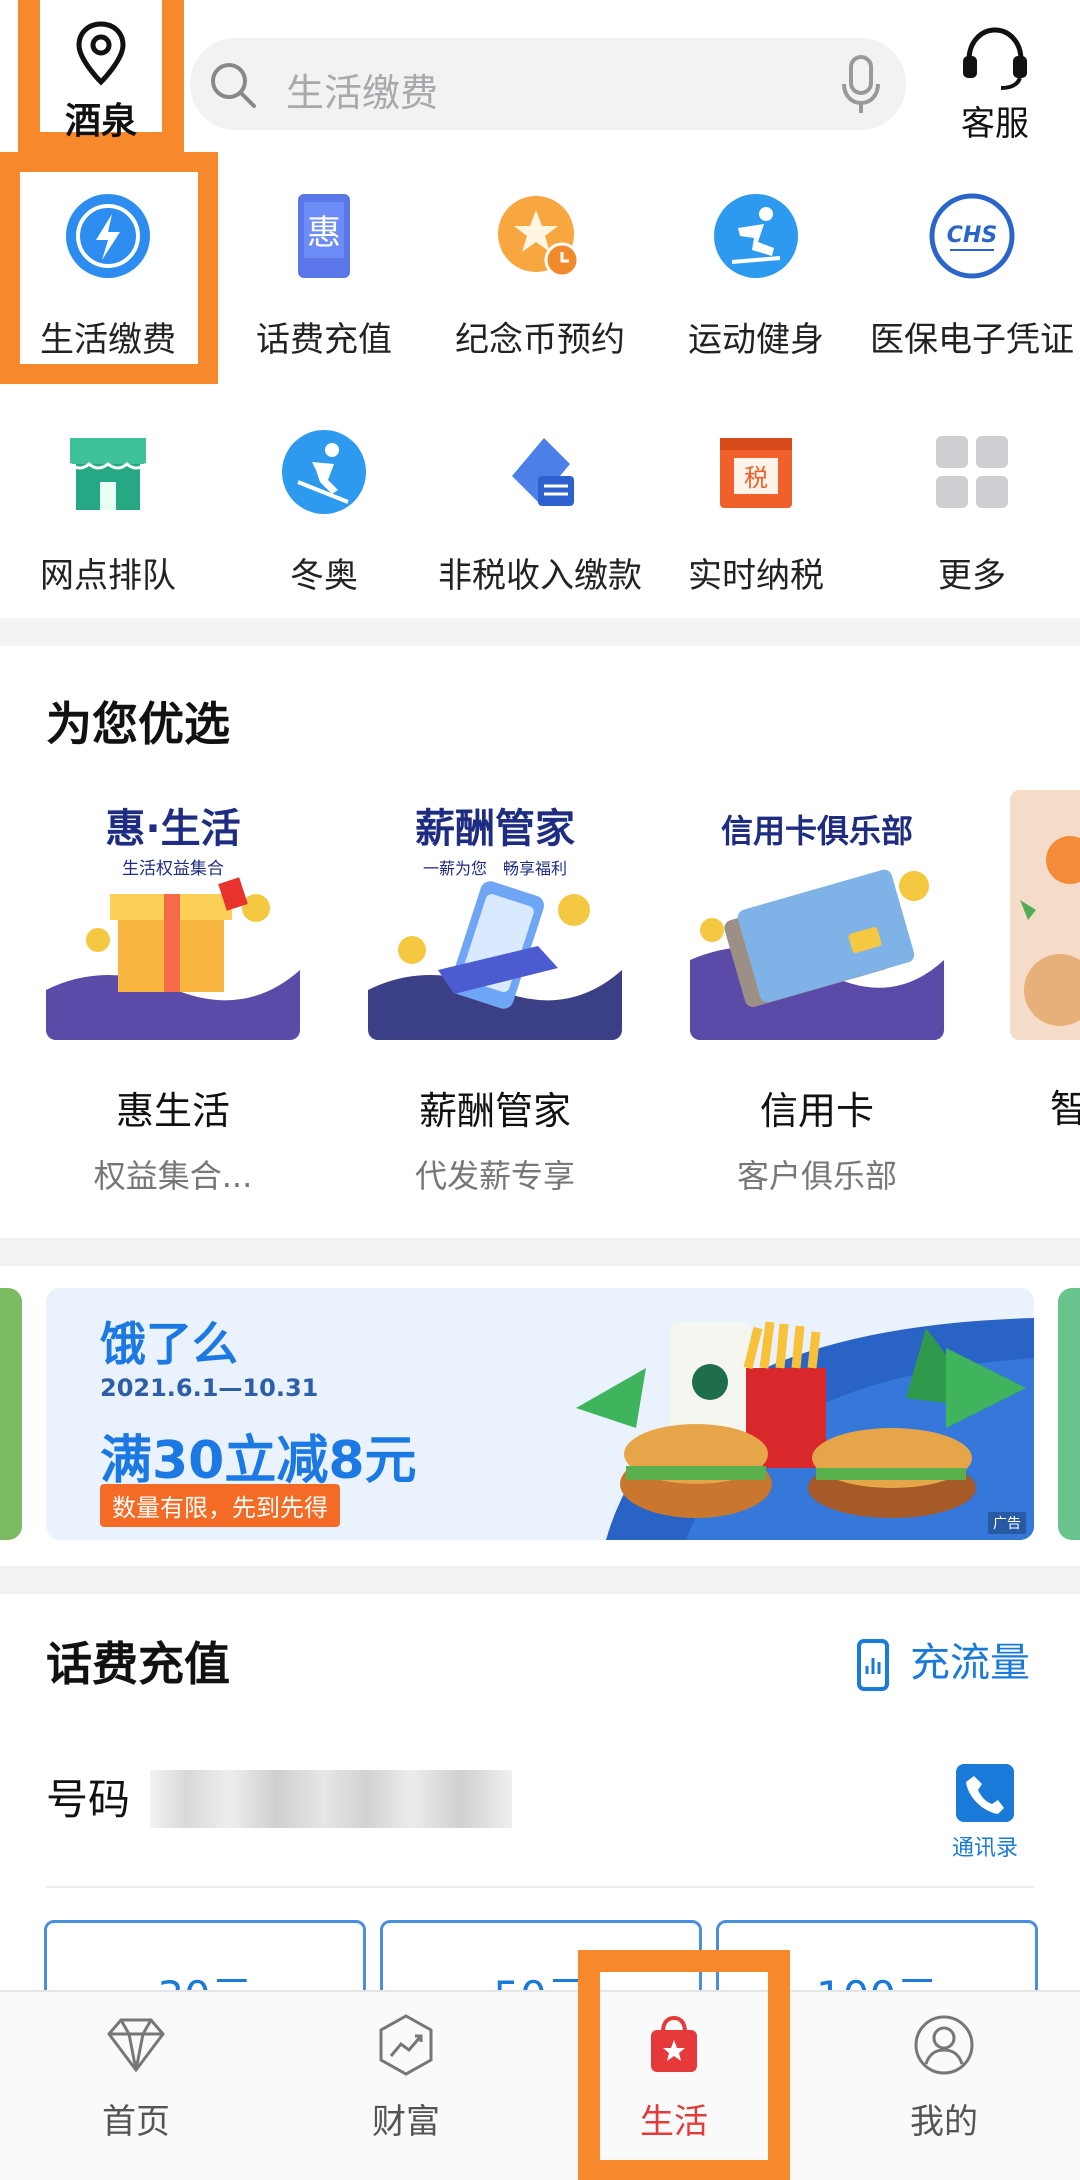 This screenshot has width=1080, height=2180. Describe the element at coordinates (985, 1793) in the screenshot. I see `contacts-icon` at that location.